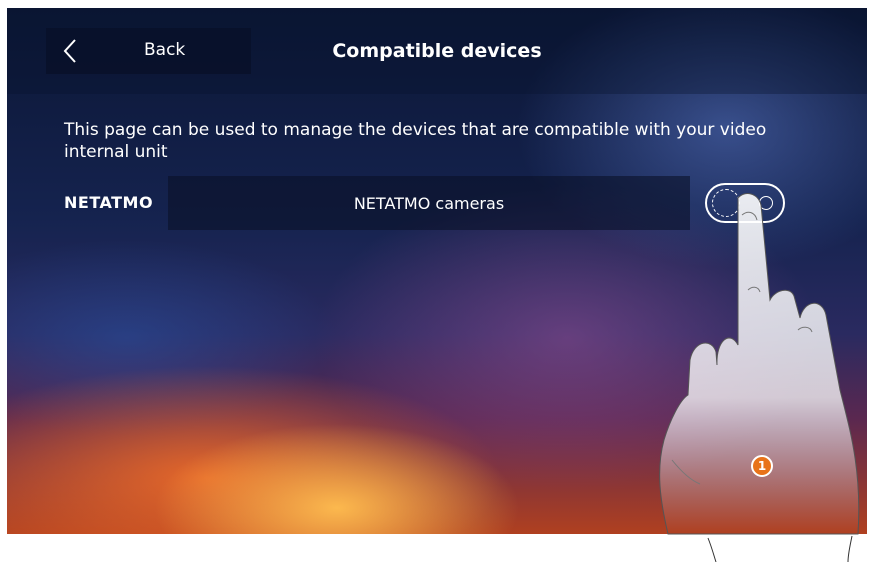  What do you see at coordinates (745, 203) in the screenshot?
I see `netatmo-toggle` at bounding box center [745, 203].